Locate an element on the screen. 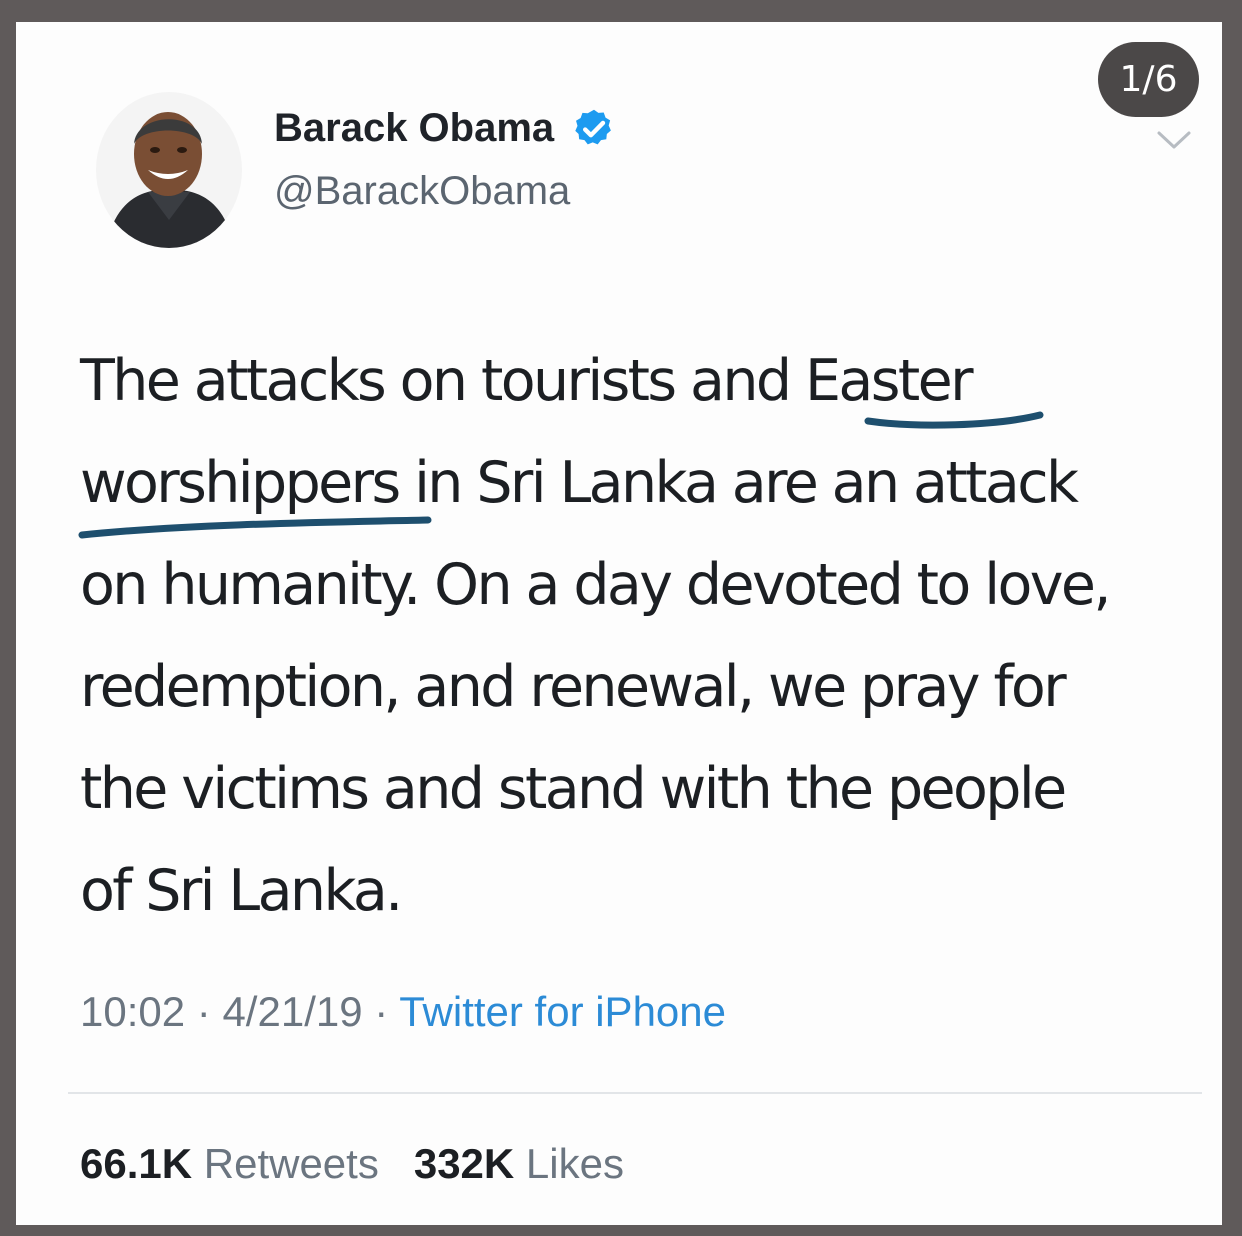  retweets-count: 66.1K is located at coordinates (136, 1163).